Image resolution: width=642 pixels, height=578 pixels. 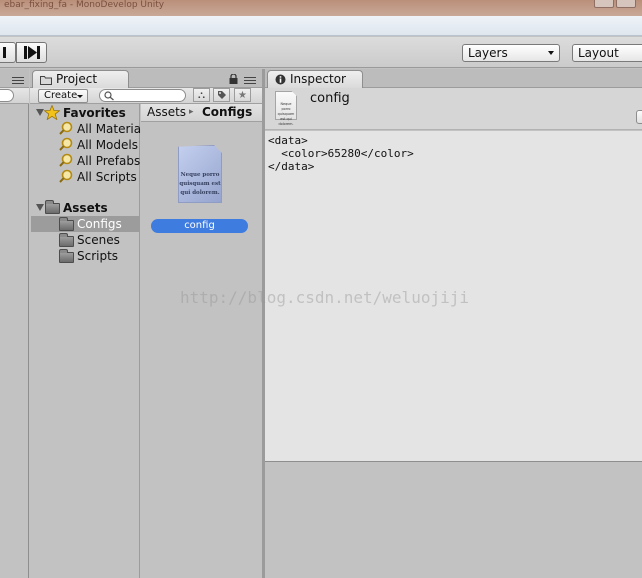 I want to click on folder-item-scenes: Scenes, so click(x=98, y=240).